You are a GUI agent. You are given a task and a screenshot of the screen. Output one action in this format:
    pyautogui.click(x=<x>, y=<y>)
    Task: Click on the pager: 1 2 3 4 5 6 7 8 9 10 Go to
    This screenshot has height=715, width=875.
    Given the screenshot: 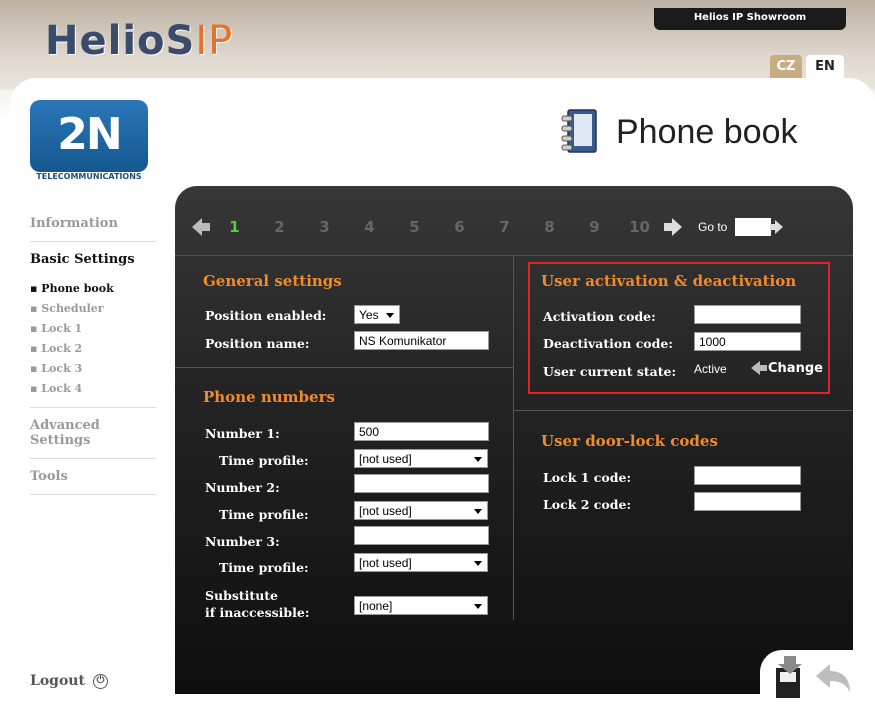 What is the action you would take?
    pyautogui.click(x=490, y=227)
    